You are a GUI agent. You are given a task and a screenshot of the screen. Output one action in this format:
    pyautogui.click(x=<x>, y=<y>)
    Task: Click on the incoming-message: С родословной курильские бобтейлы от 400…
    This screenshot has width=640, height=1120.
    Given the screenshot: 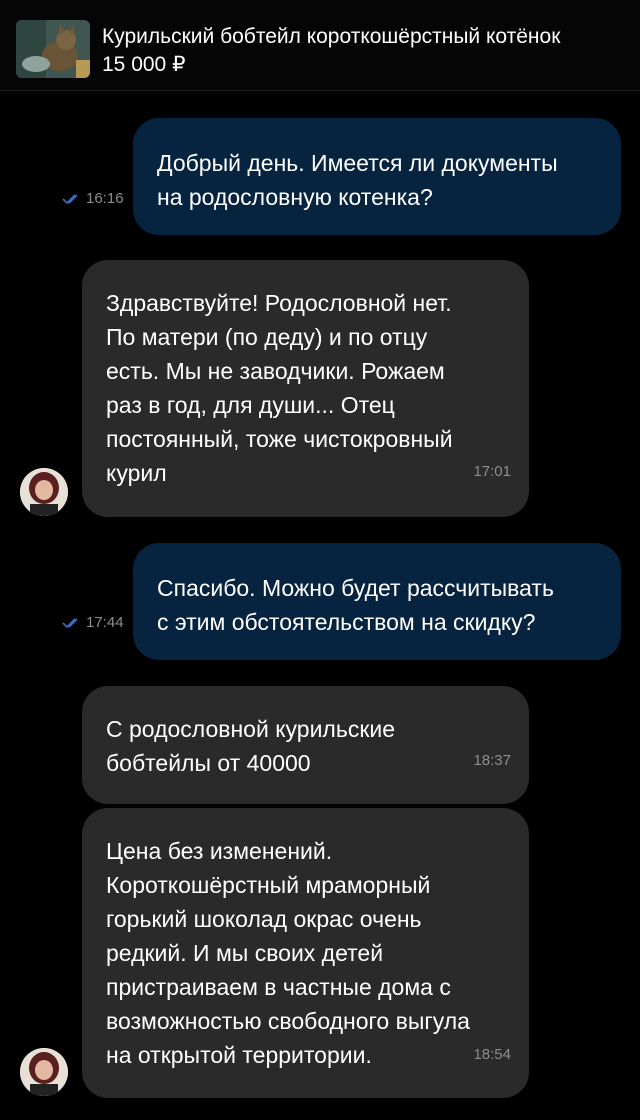 What is the action you would take?
    pyautogui.click(x=305, y=745)
    